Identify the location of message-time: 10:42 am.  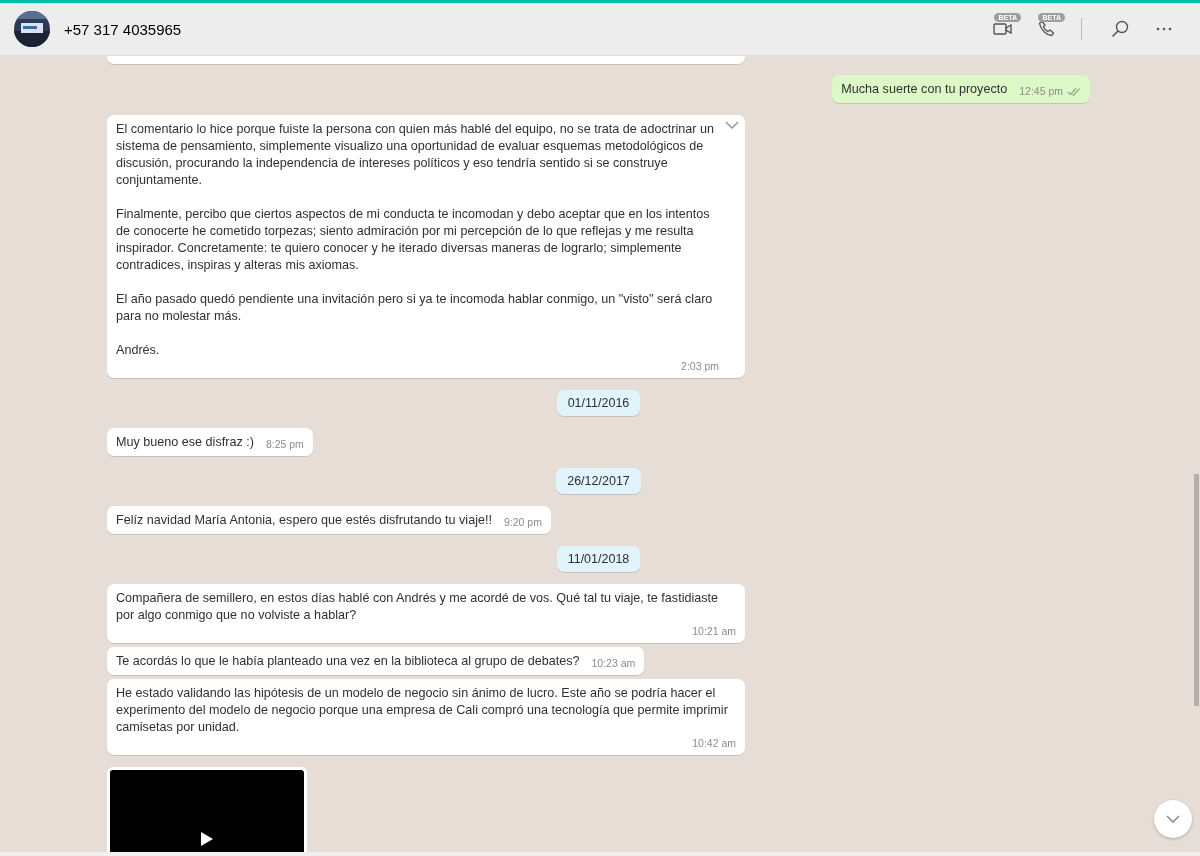
(714, 743).